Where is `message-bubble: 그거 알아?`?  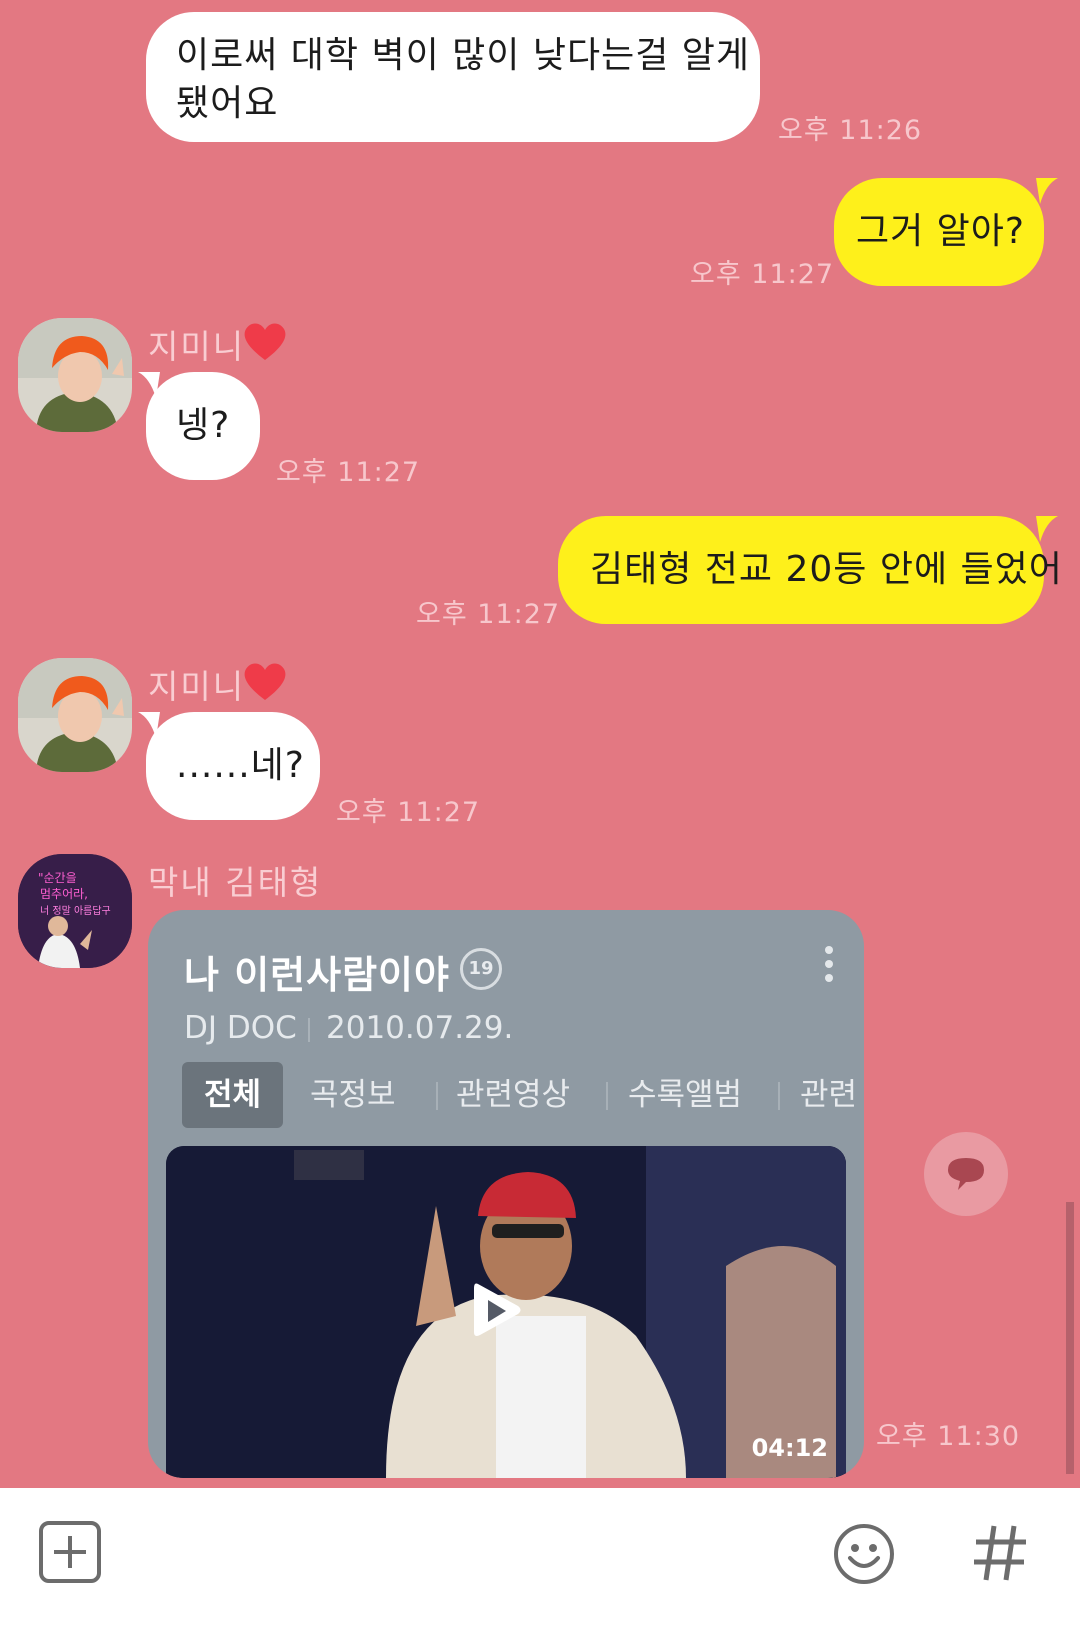
message-bubble: 그거 알아? is located at coordinates (939, 232).